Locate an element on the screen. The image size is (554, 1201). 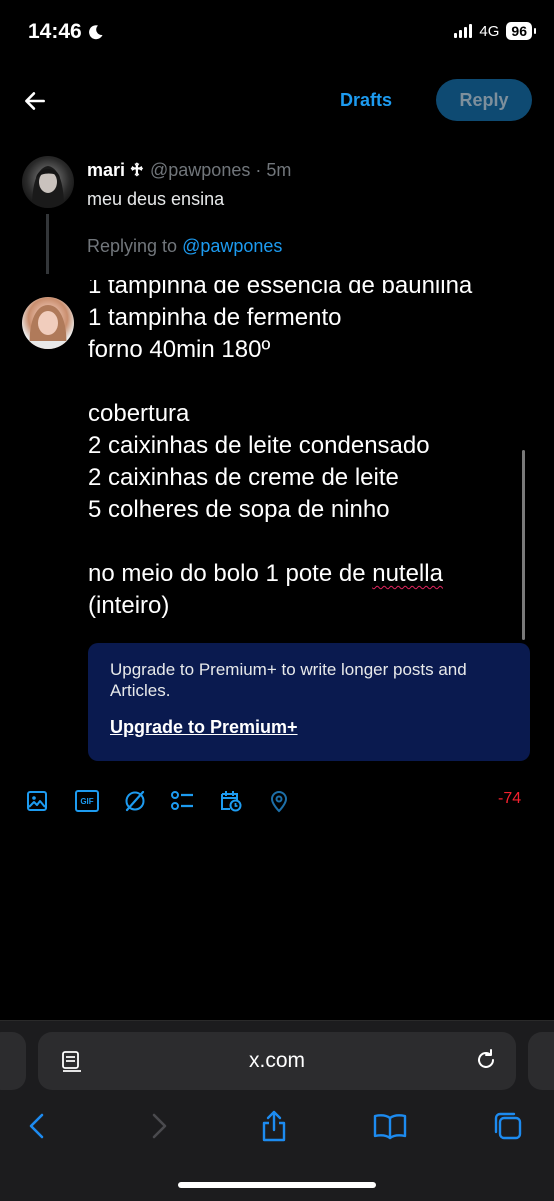
back-icon is located at coordinates (38, 1126).